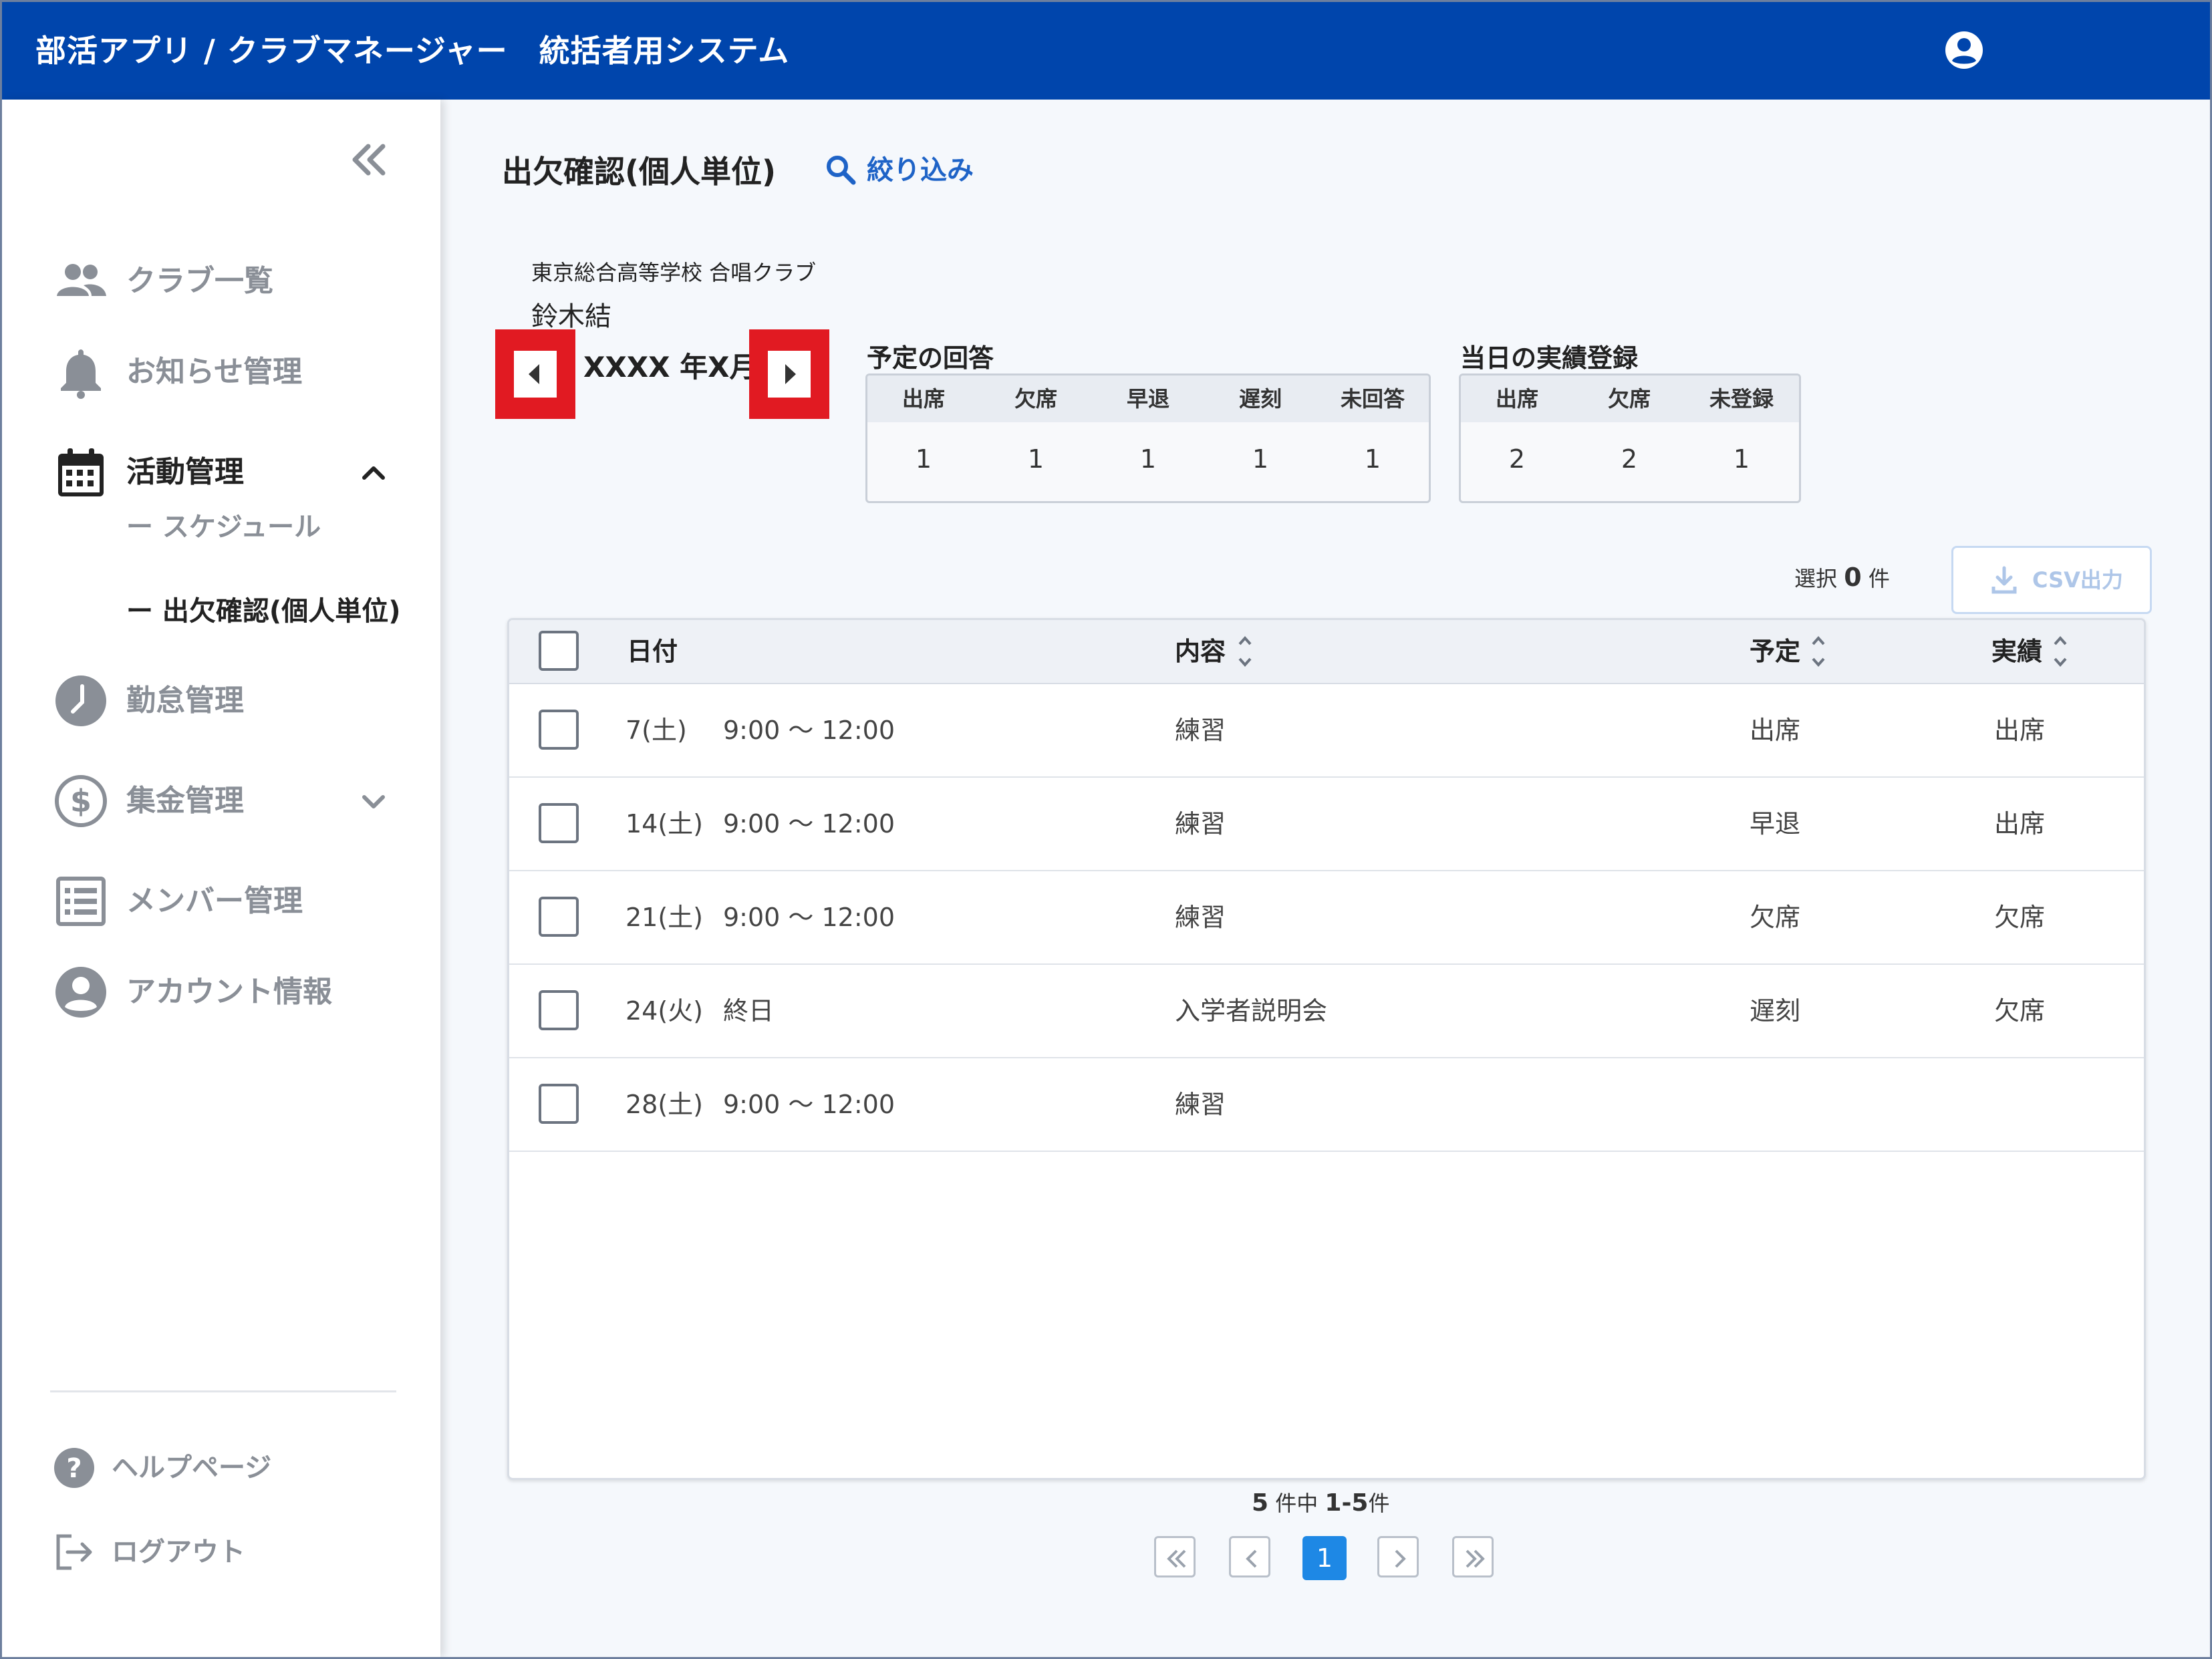  I want to click on plan-header-absent: 欠席, so click(1035, 399).